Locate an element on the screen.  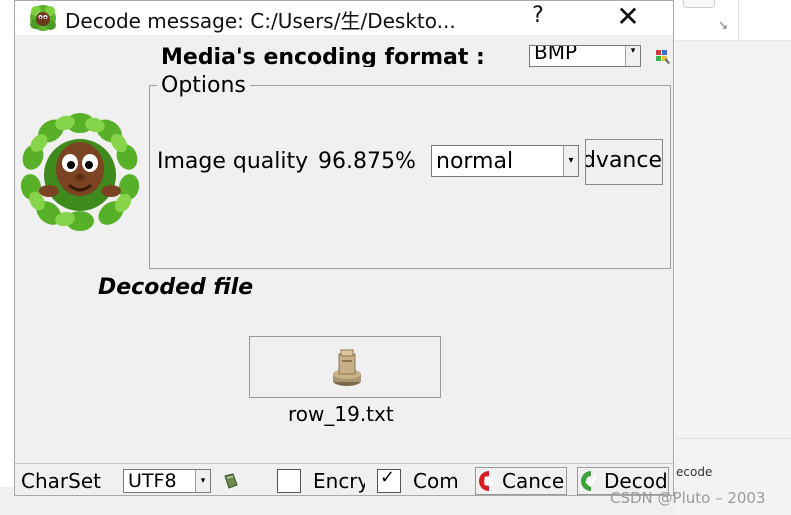
compress-checkbox: ✓ is located at coordinates (389, 480).